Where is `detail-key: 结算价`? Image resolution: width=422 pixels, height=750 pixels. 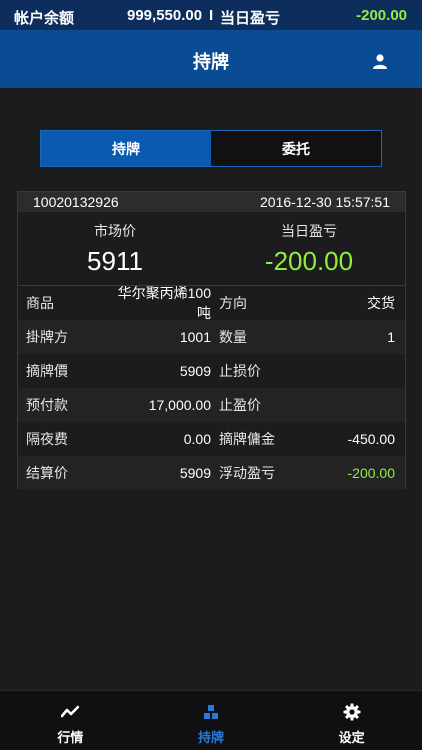
detail-key: 结算价 is located at coordinates (47, 473).